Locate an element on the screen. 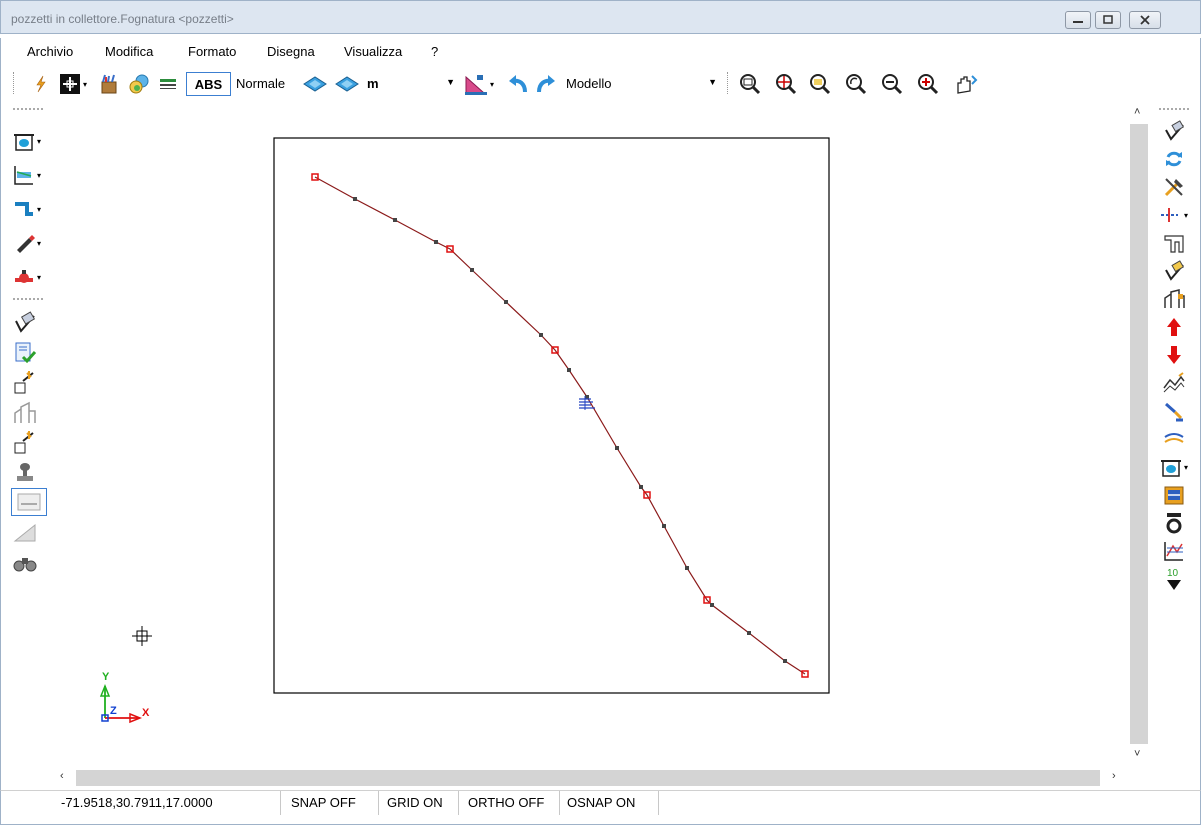 This screenshot has width=1201, height=825. vertical-scroll-thumb is located at coordinates (1139, 434).